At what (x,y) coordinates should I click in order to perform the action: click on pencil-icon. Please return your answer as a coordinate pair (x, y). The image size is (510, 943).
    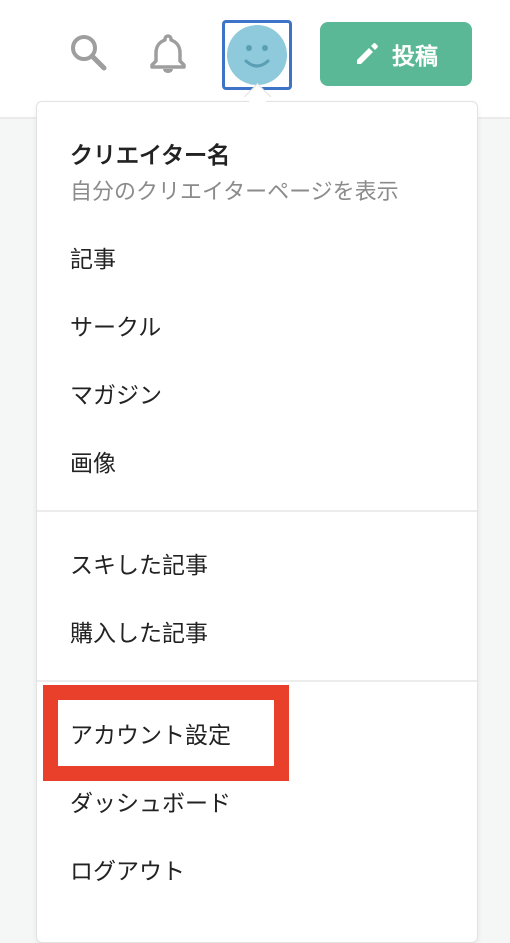
    Looking at the image, I should click on (367, 53).